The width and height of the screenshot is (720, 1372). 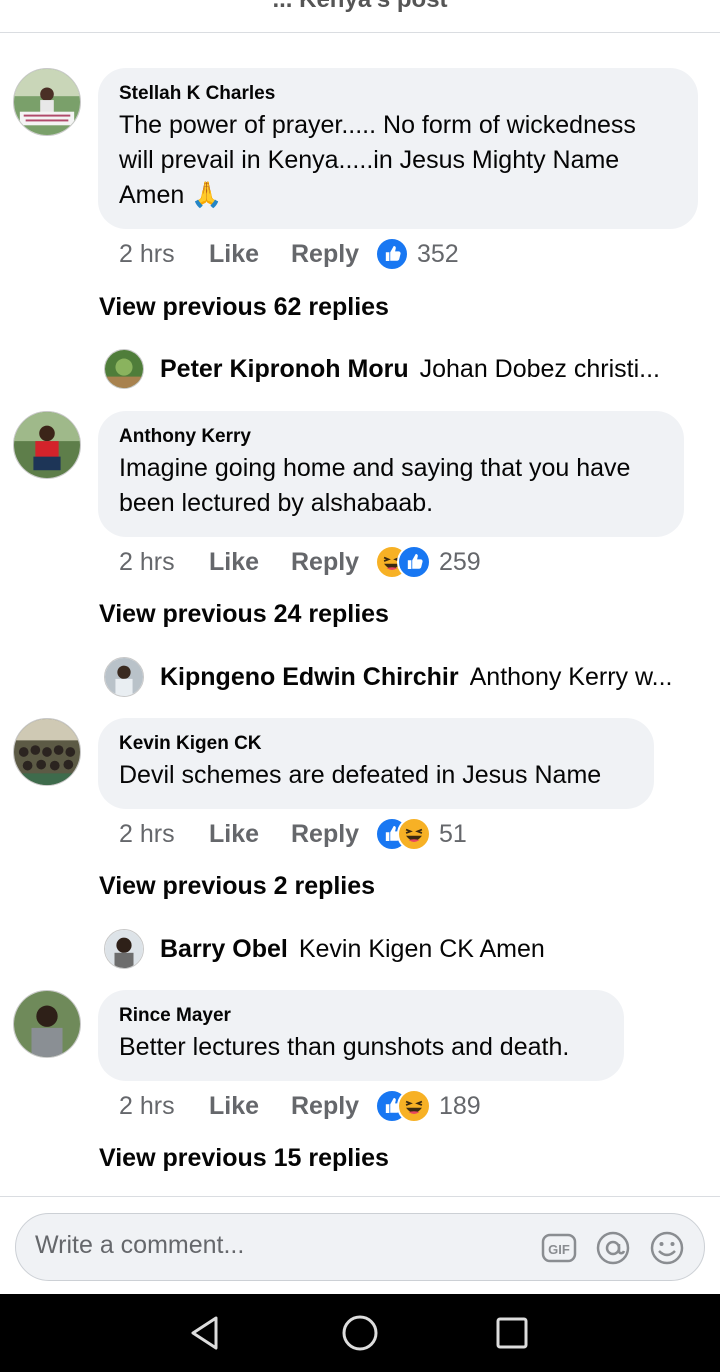 I want to click on reactions-summary: 259, so click(x=428, y=562).